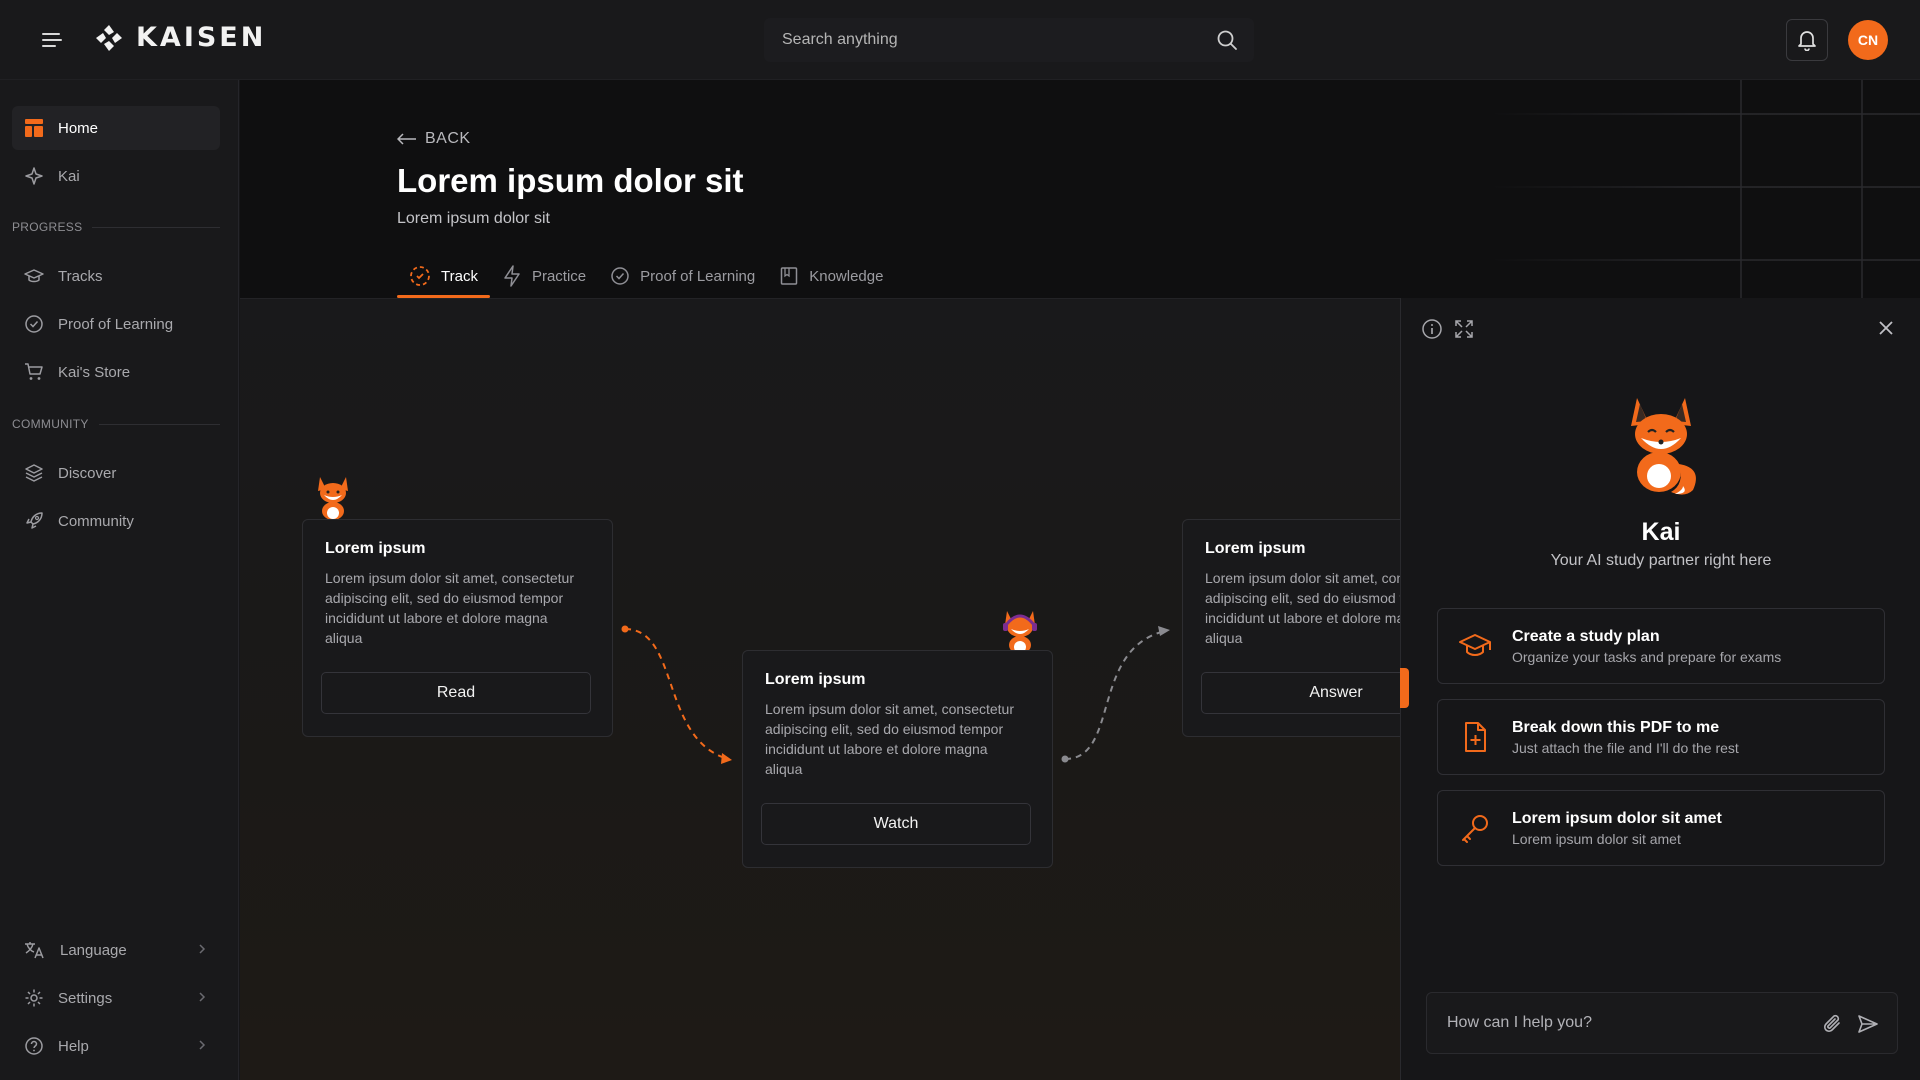  I want to click on tab-proof-of-learning: Proof of Learning, so click(682, 276).